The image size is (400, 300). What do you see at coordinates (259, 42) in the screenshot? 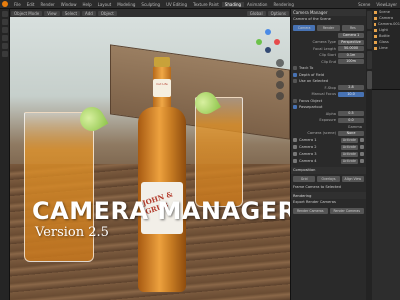
I see `axis-y-icon` at bounding box center [259, 42].